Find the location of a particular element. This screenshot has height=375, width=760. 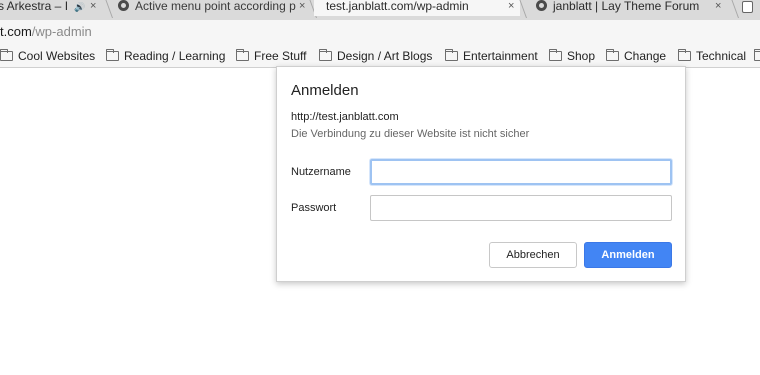

bookmark-label: Reading / Learning is located at coordinates (175, 56).